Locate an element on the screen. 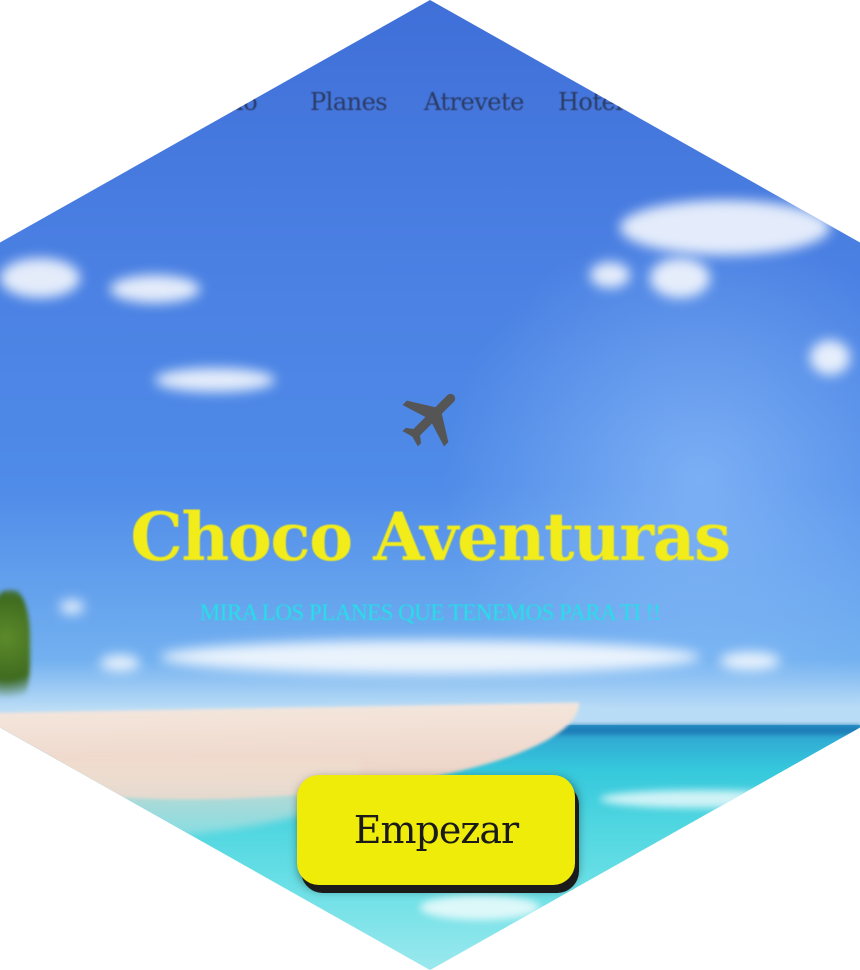 This screenshot has width=860, height=970. nav-item-atrevete: Atrevete is located at coordinates (474, 102).